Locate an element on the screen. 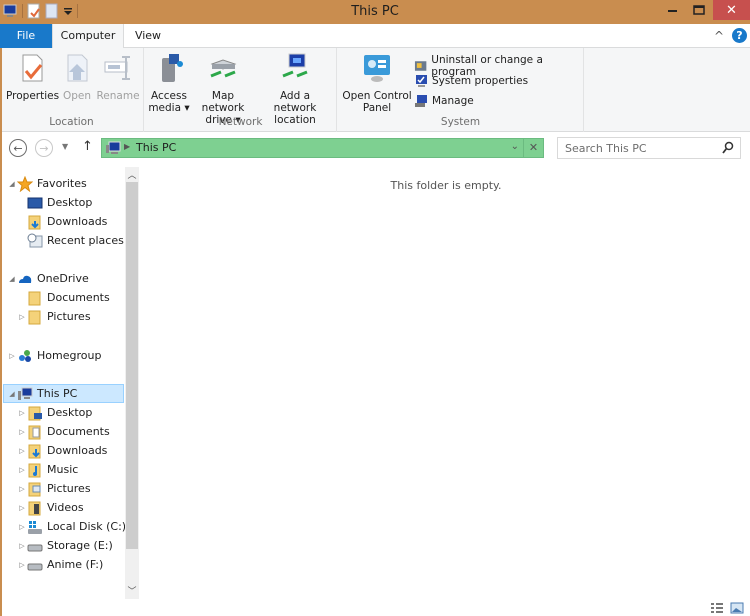  group-label-system: System is located at coordinates (460, 122).